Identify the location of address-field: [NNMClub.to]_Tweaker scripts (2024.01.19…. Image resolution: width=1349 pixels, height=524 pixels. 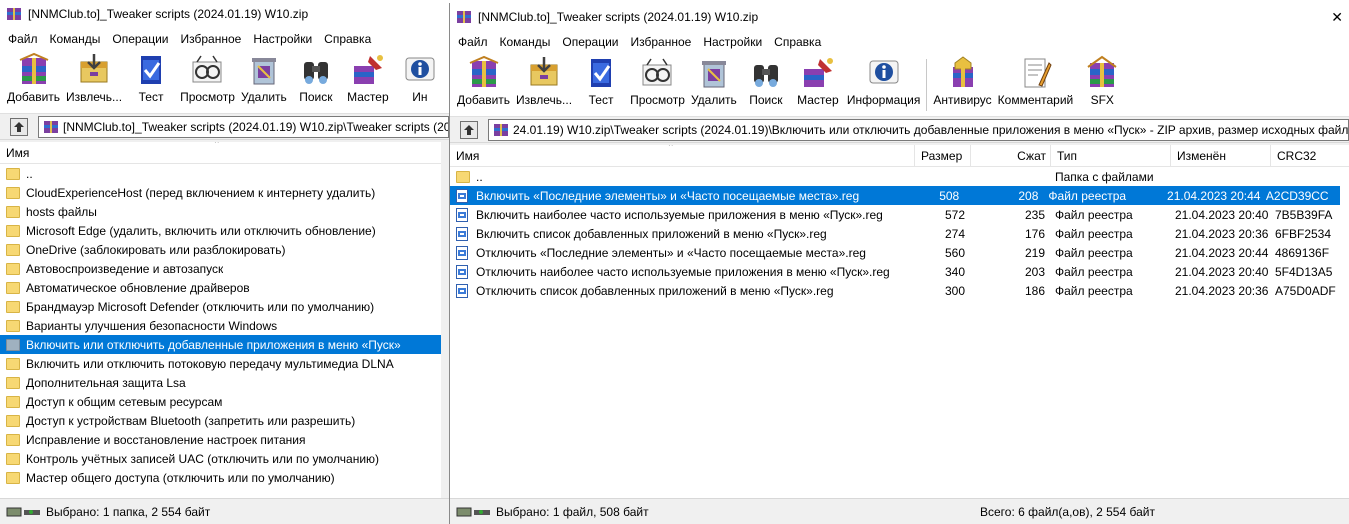
(243, 126).